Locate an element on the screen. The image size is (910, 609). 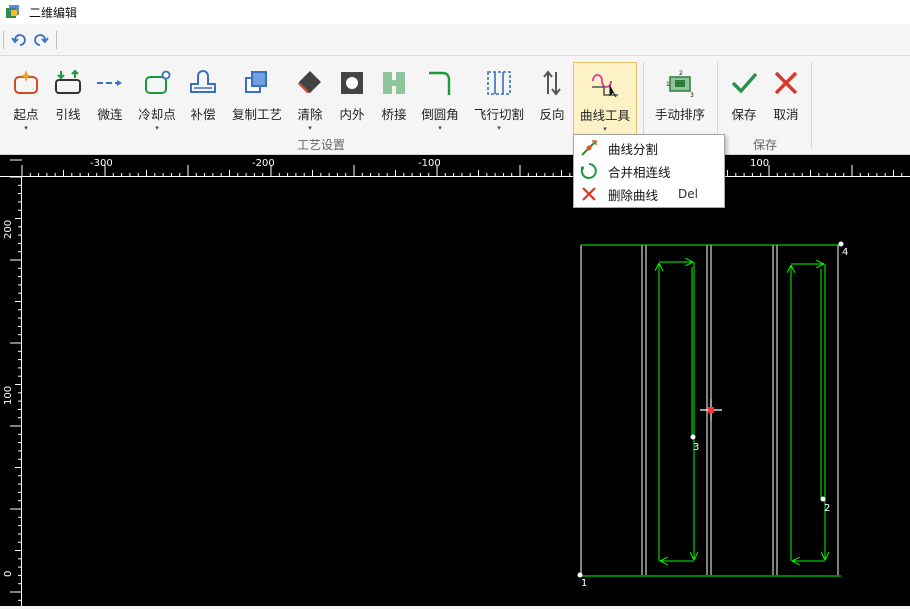
sequence-label: 2 is located at coordinates (827, 508).